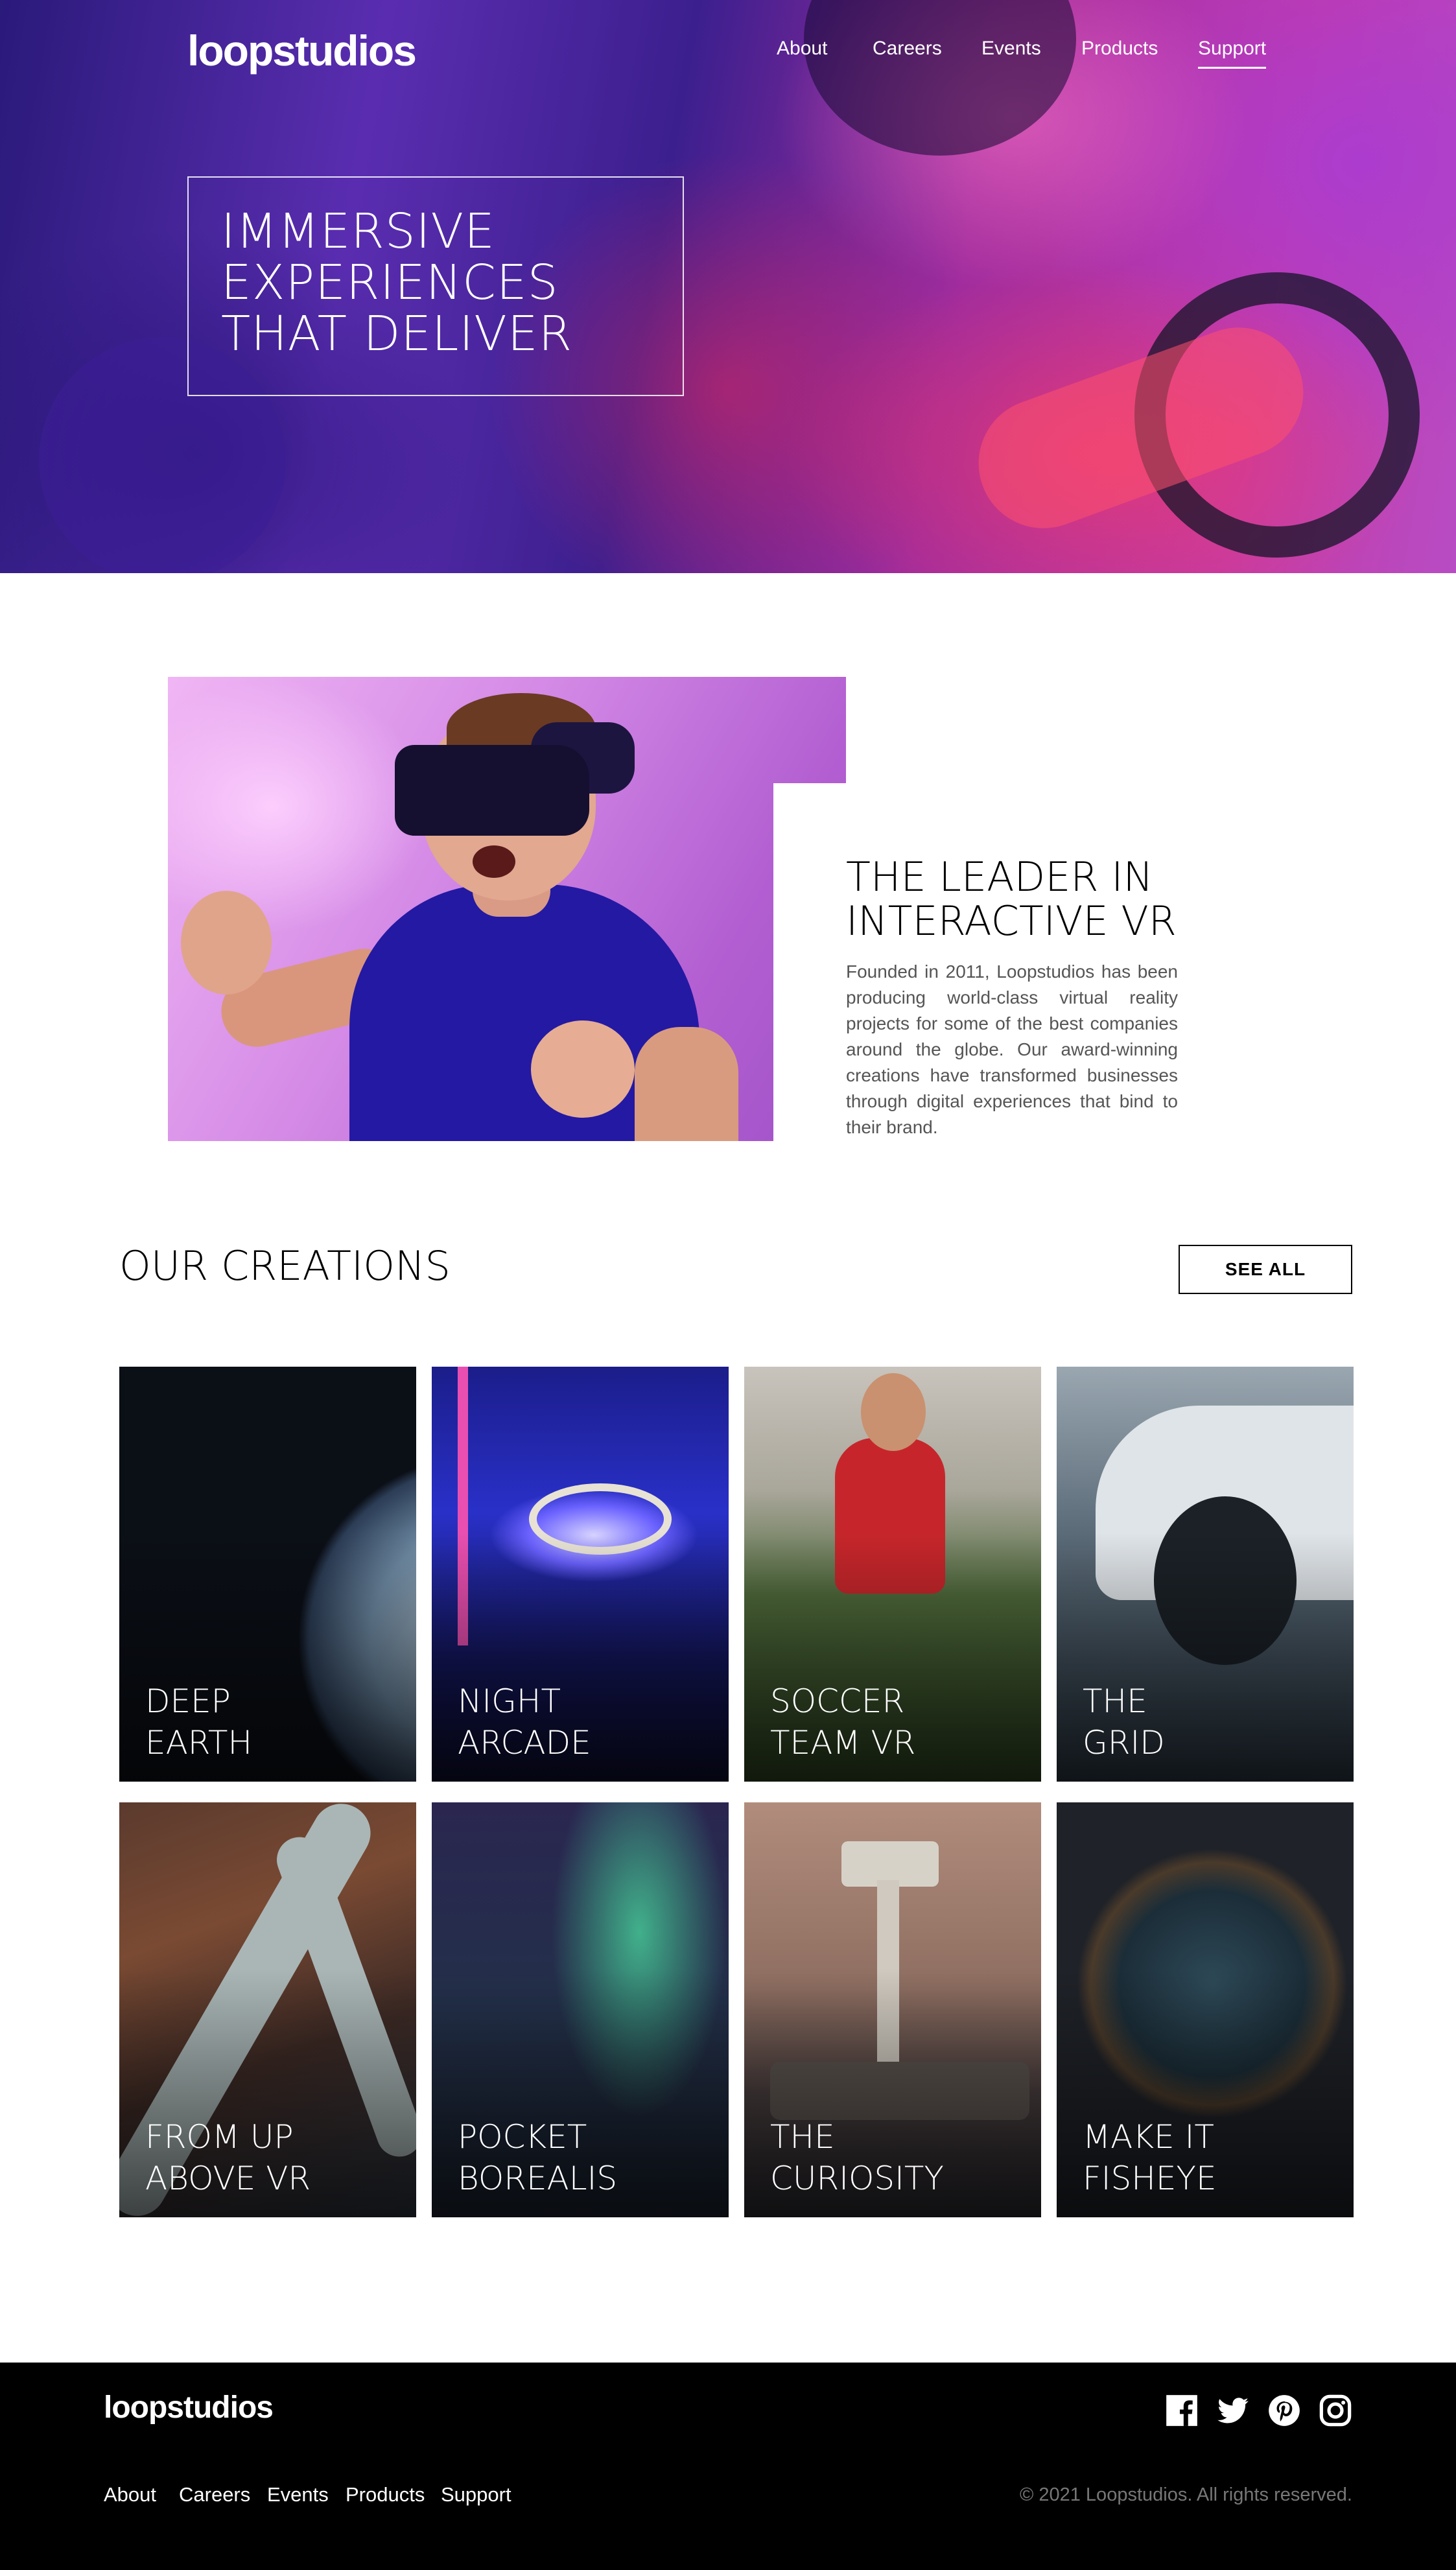 The width and height of the screenshot is (1456, 2570). I want to click on card-title: DEEP EARTH, so click(199, 1722).